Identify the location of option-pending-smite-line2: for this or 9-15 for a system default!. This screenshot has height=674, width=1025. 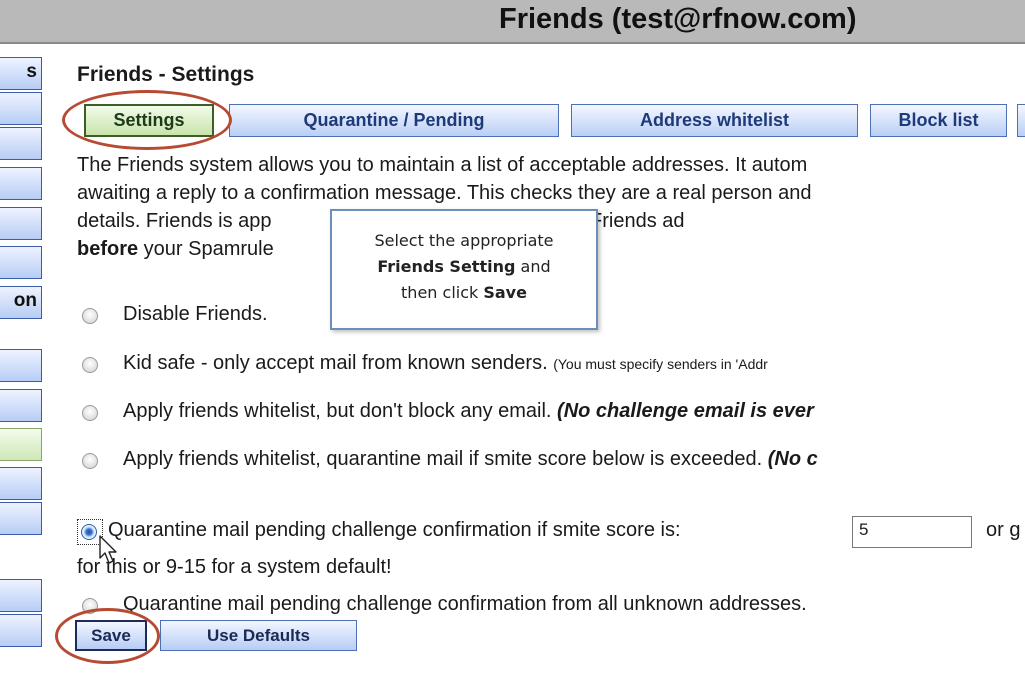
(234, 567).